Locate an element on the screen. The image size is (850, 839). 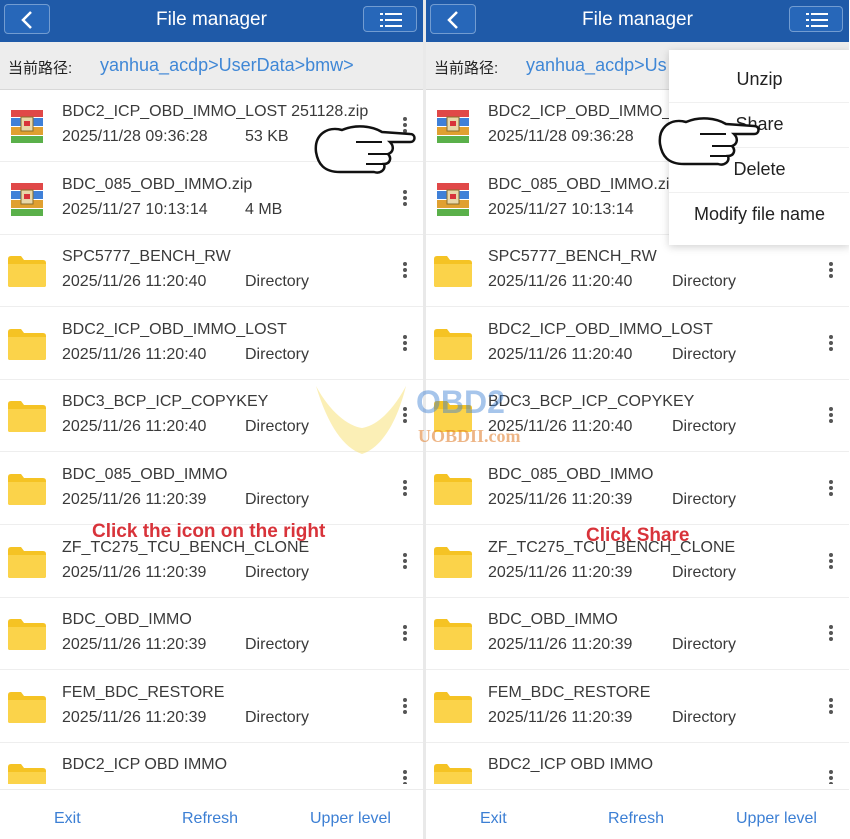
file-name: BDC_OBD_IMMO is located at coordinates (553, 620).